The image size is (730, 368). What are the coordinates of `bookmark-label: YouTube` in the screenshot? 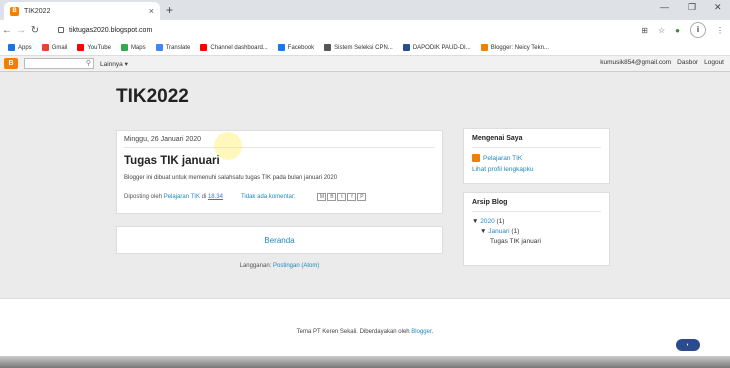 It's located at (99, 47).